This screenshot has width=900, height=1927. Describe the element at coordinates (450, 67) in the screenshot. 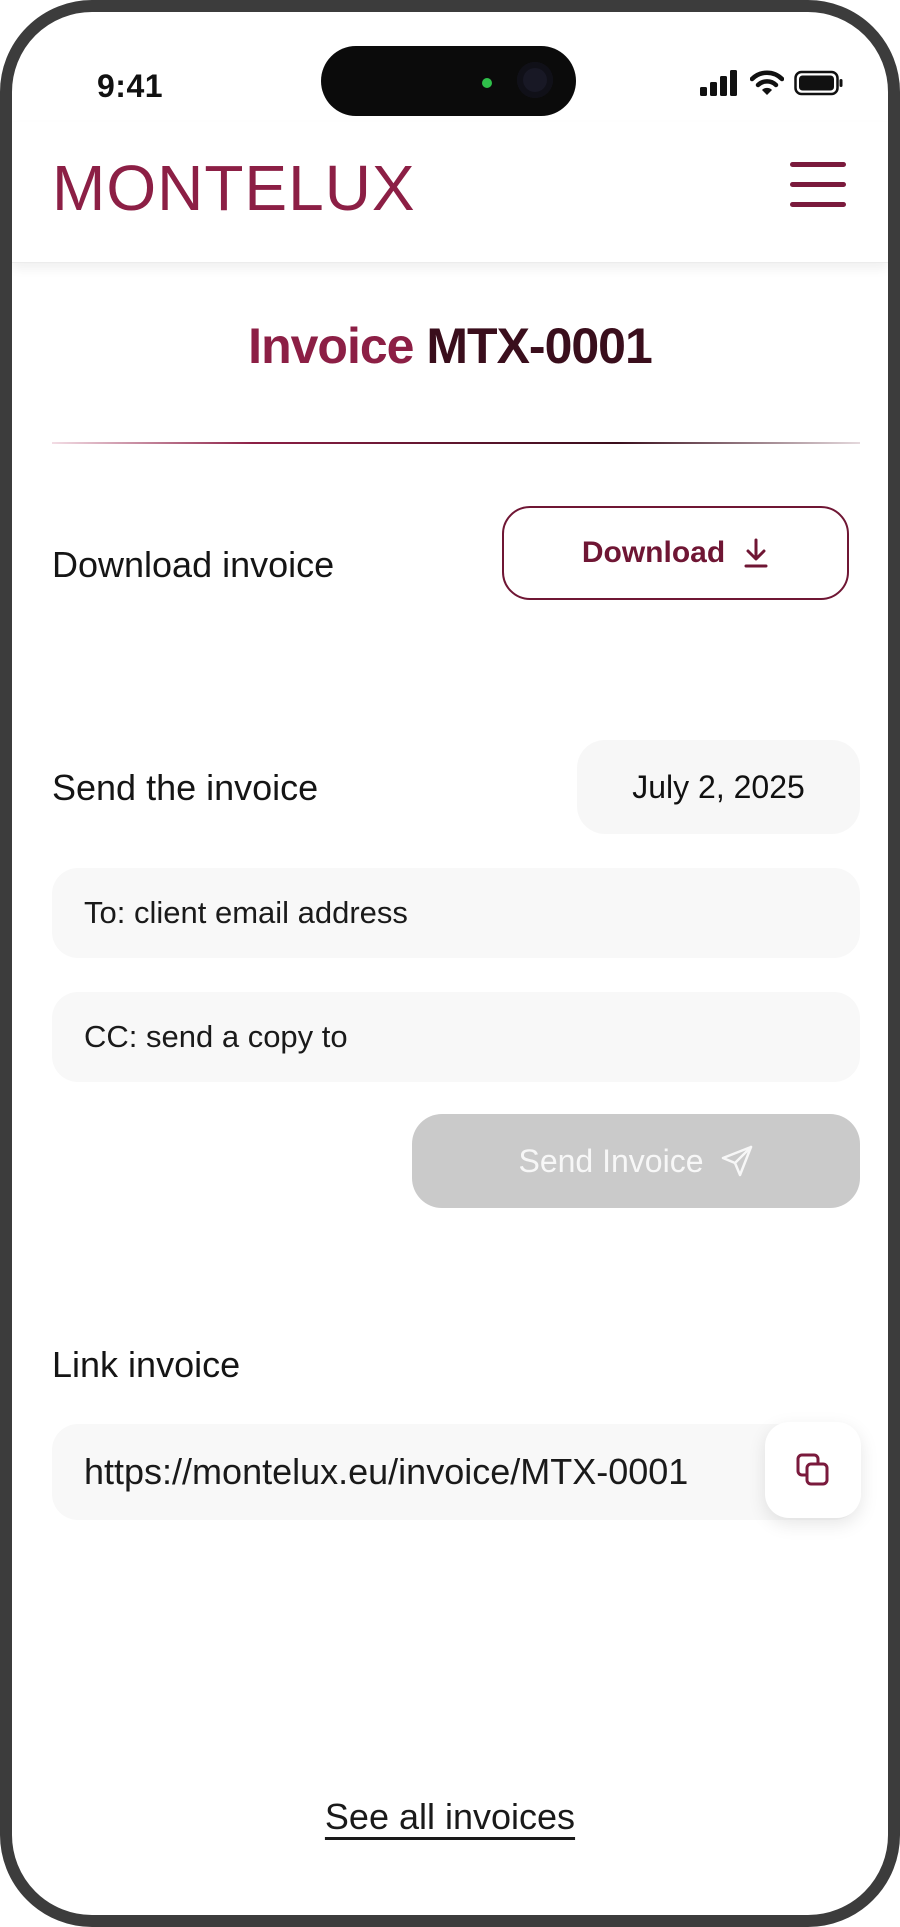

I see `status-bar: 9:41` at that location.